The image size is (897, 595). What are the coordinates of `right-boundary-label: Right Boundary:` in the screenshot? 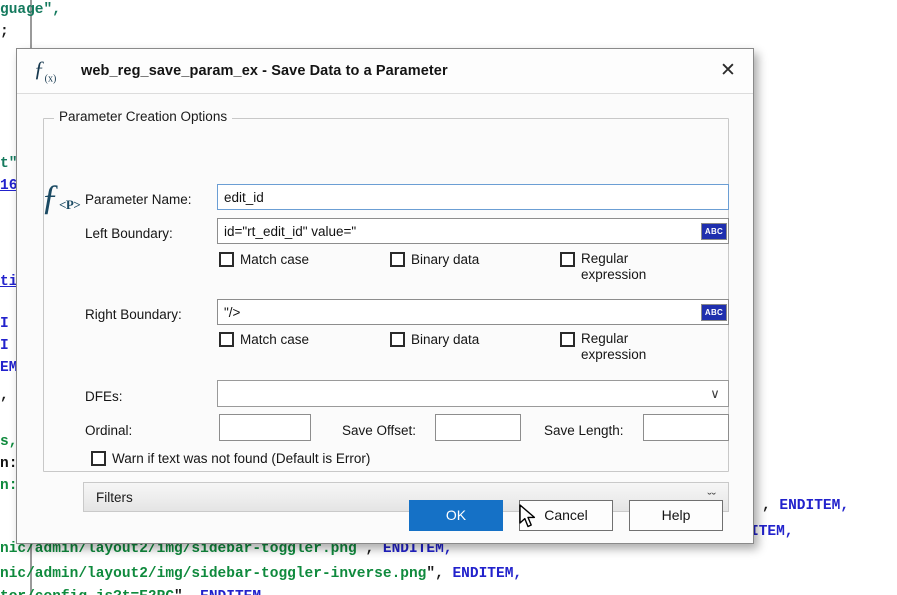 It's located at (133, 314).